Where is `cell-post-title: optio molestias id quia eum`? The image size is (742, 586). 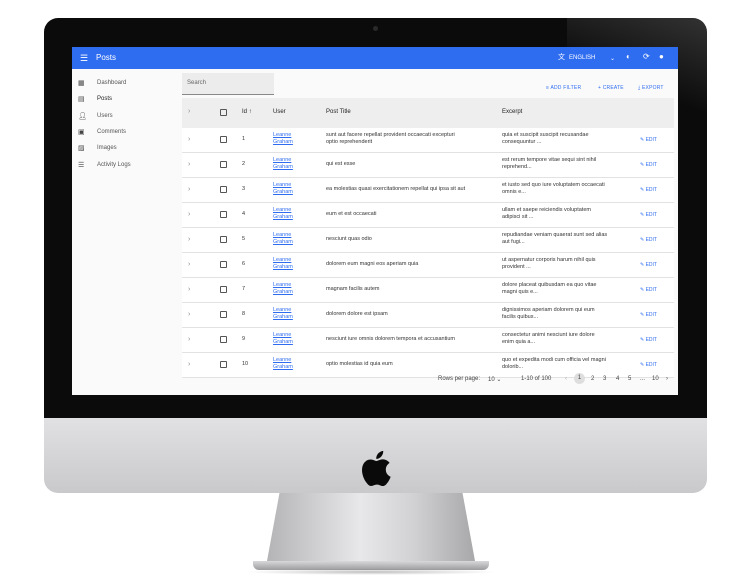 cell-post-title: optio molestias id quia eum is located at coordinates (359, 364).